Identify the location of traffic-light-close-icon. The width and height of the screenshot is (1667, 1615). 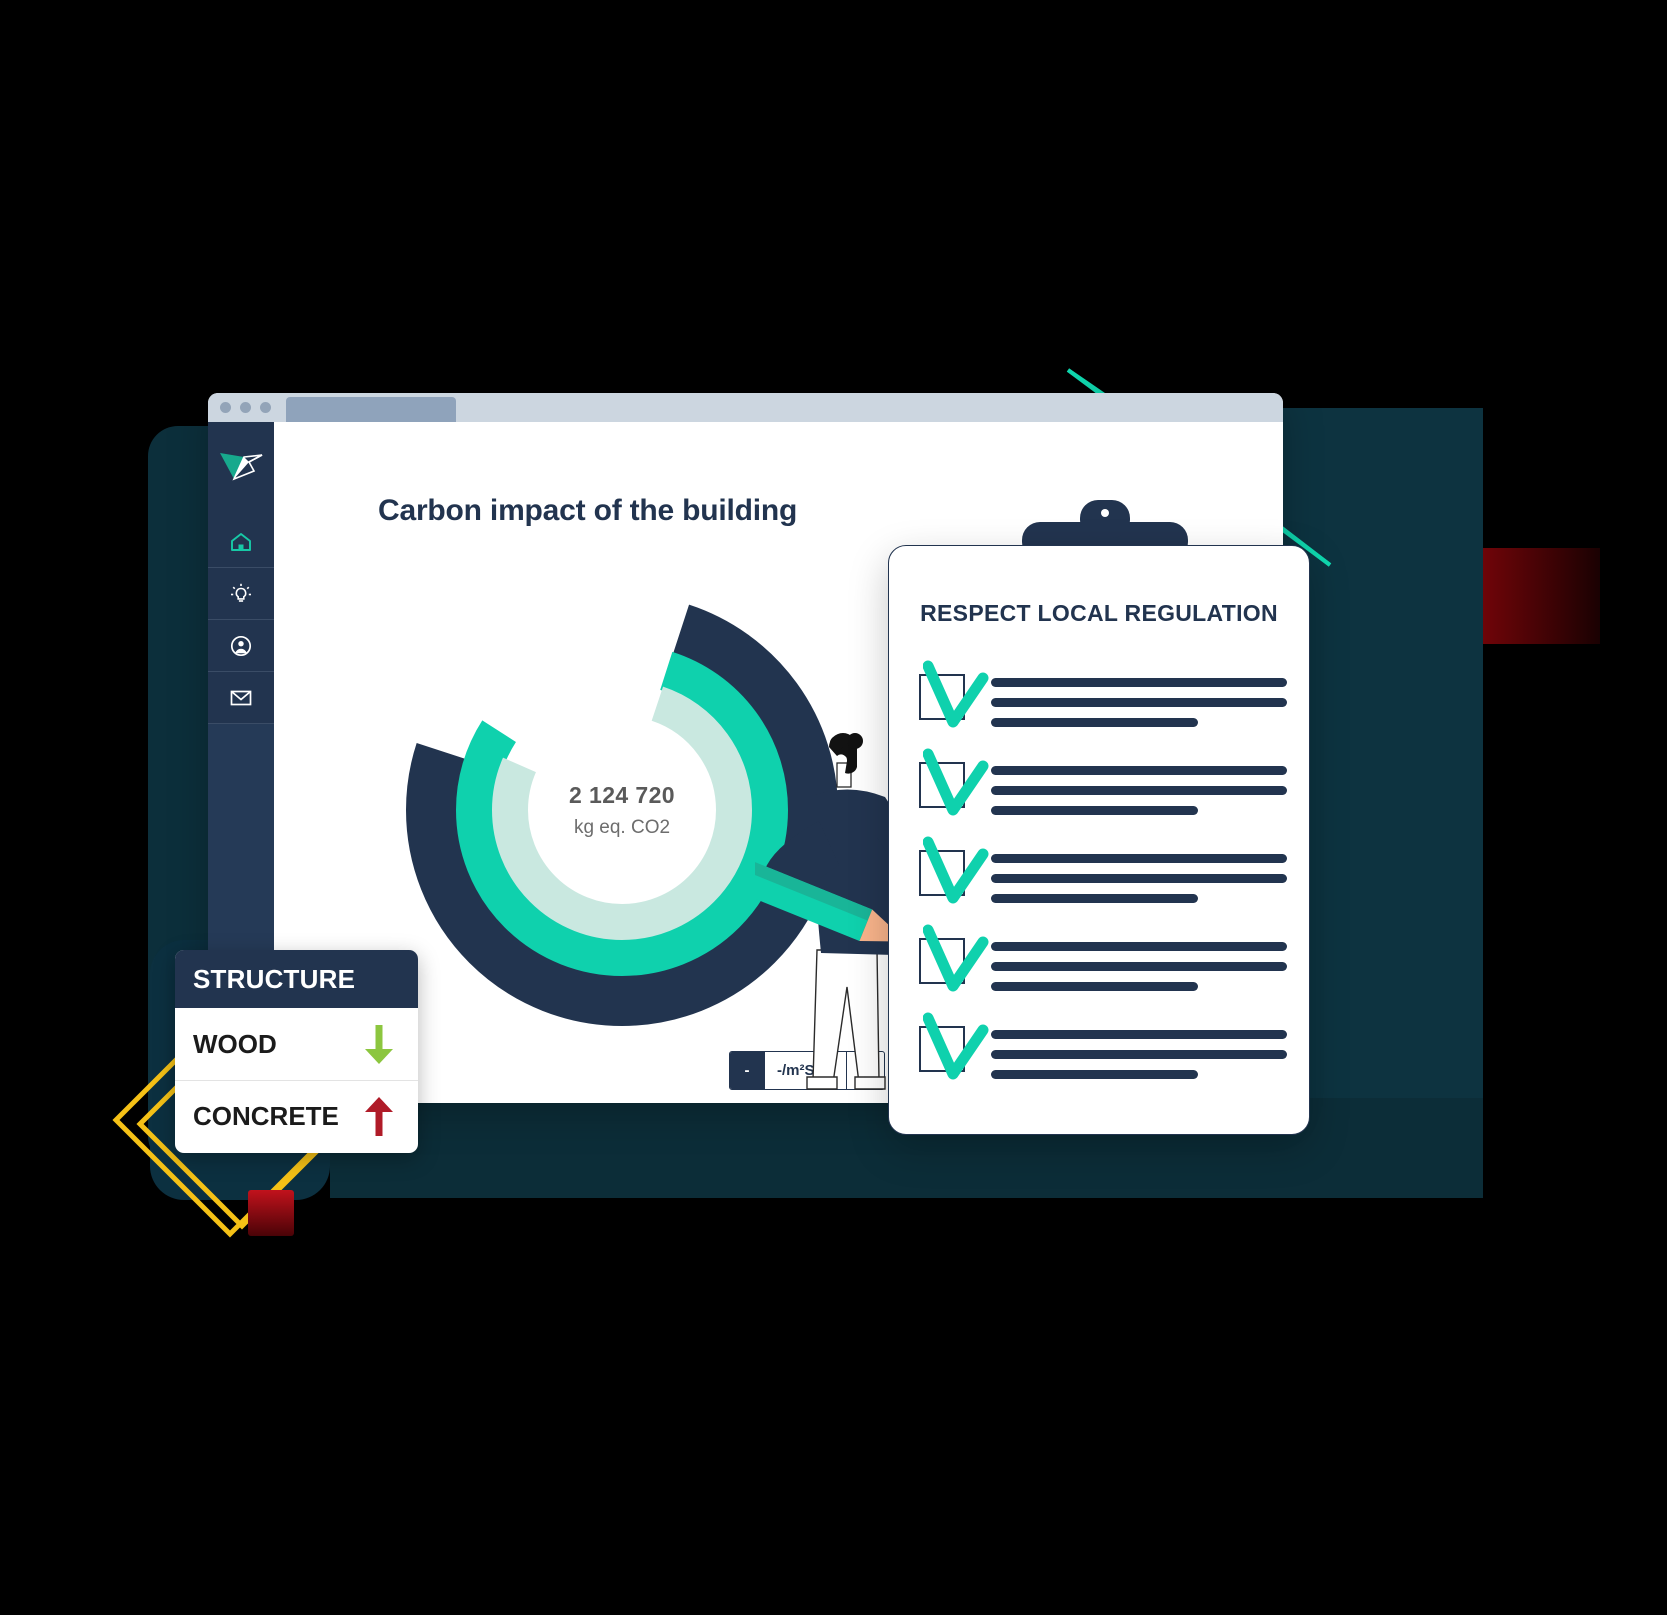
(225, 407).